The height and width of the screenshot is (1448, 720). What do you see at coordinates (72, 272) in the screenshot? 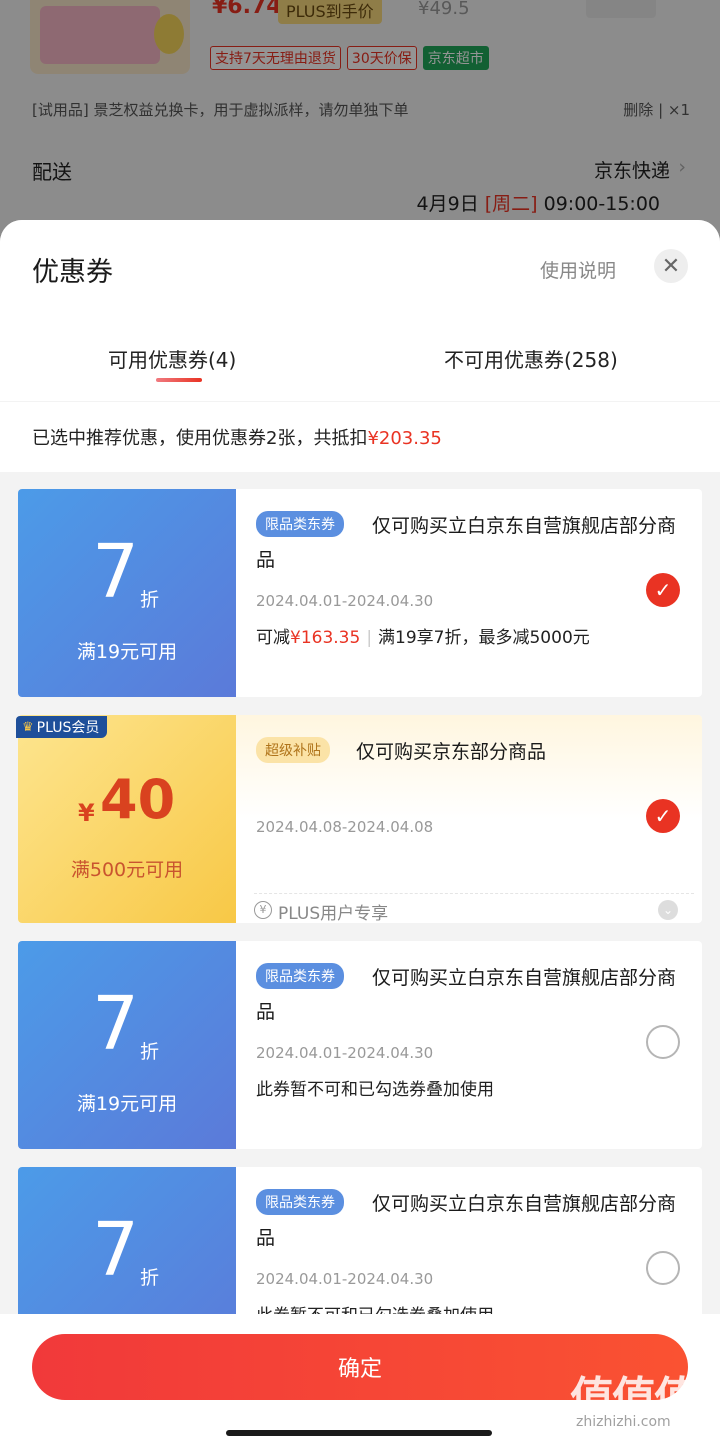
I see `sheet-title: 优惠券` at bounding box center [72, 272].